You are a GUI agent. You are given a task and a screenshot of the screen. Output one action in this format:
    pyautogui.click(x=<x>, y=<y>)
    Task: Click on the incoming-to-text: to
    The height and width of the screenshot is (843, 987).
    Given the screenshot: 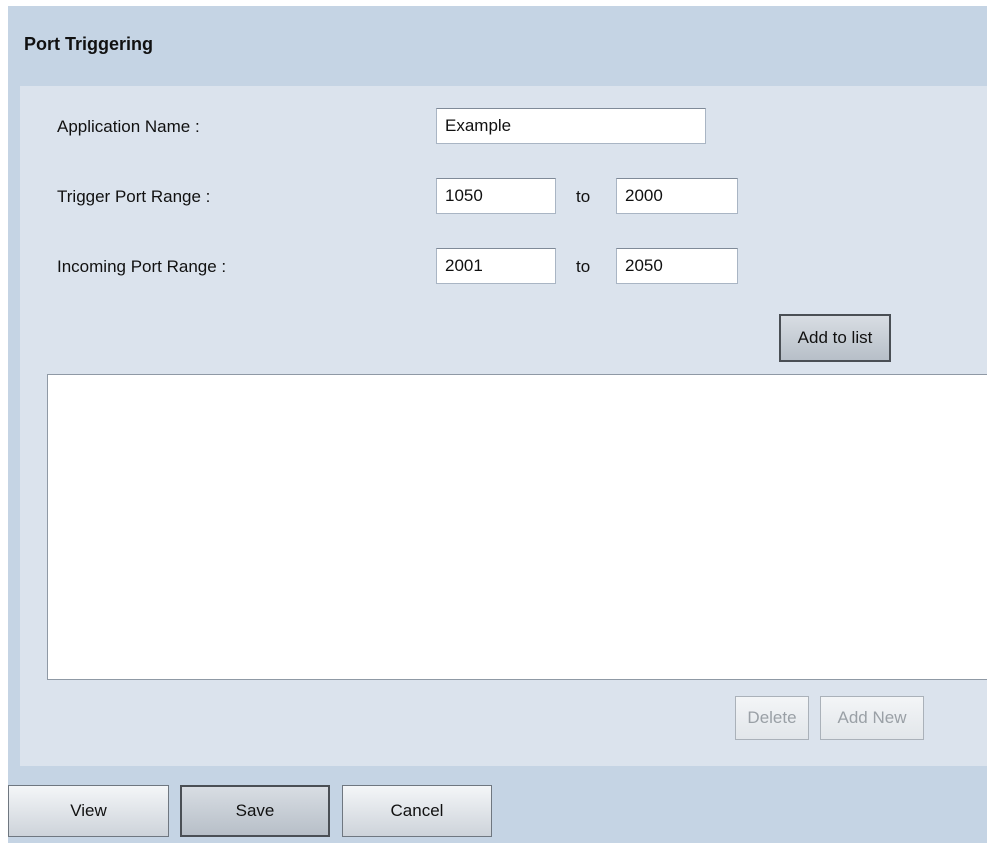 What is the action you would take?
    pyautogui.click(x=583, y=266)
    